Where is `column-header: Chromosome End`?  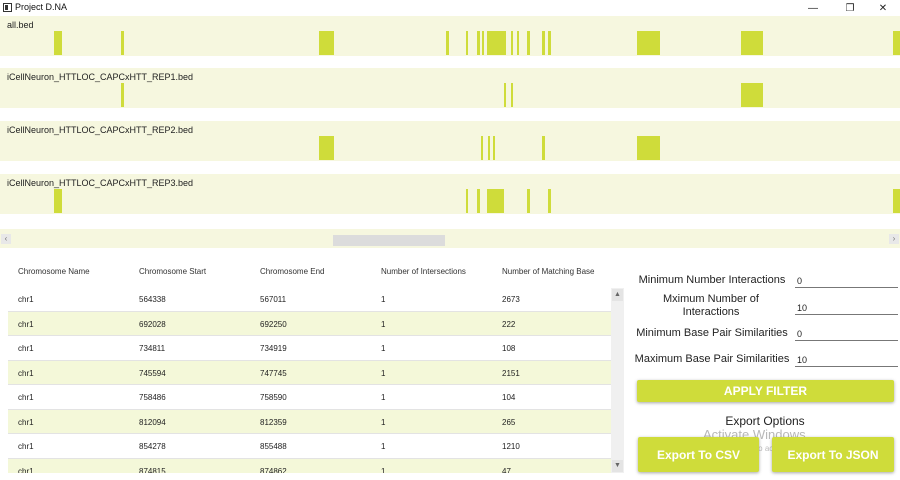
column-header: Chromosome End is located at coordinates (292, 271).